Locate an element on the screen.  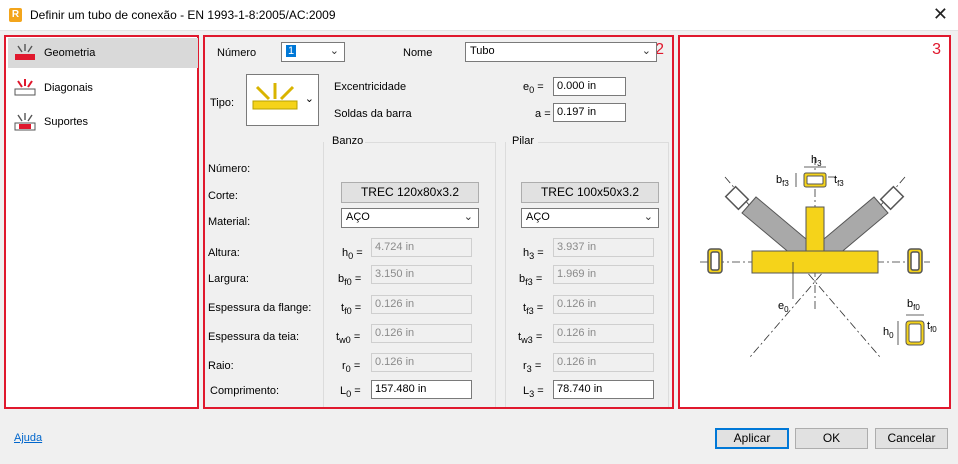
pilar-group-border is located at coordinates (603, 142).